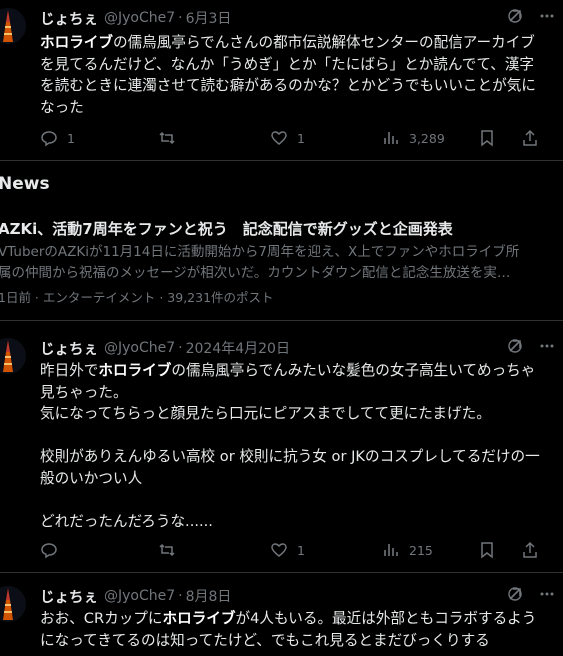  Describe the element at coordinates (99, 550) in the screenshot. I see `reply-button` at that location.